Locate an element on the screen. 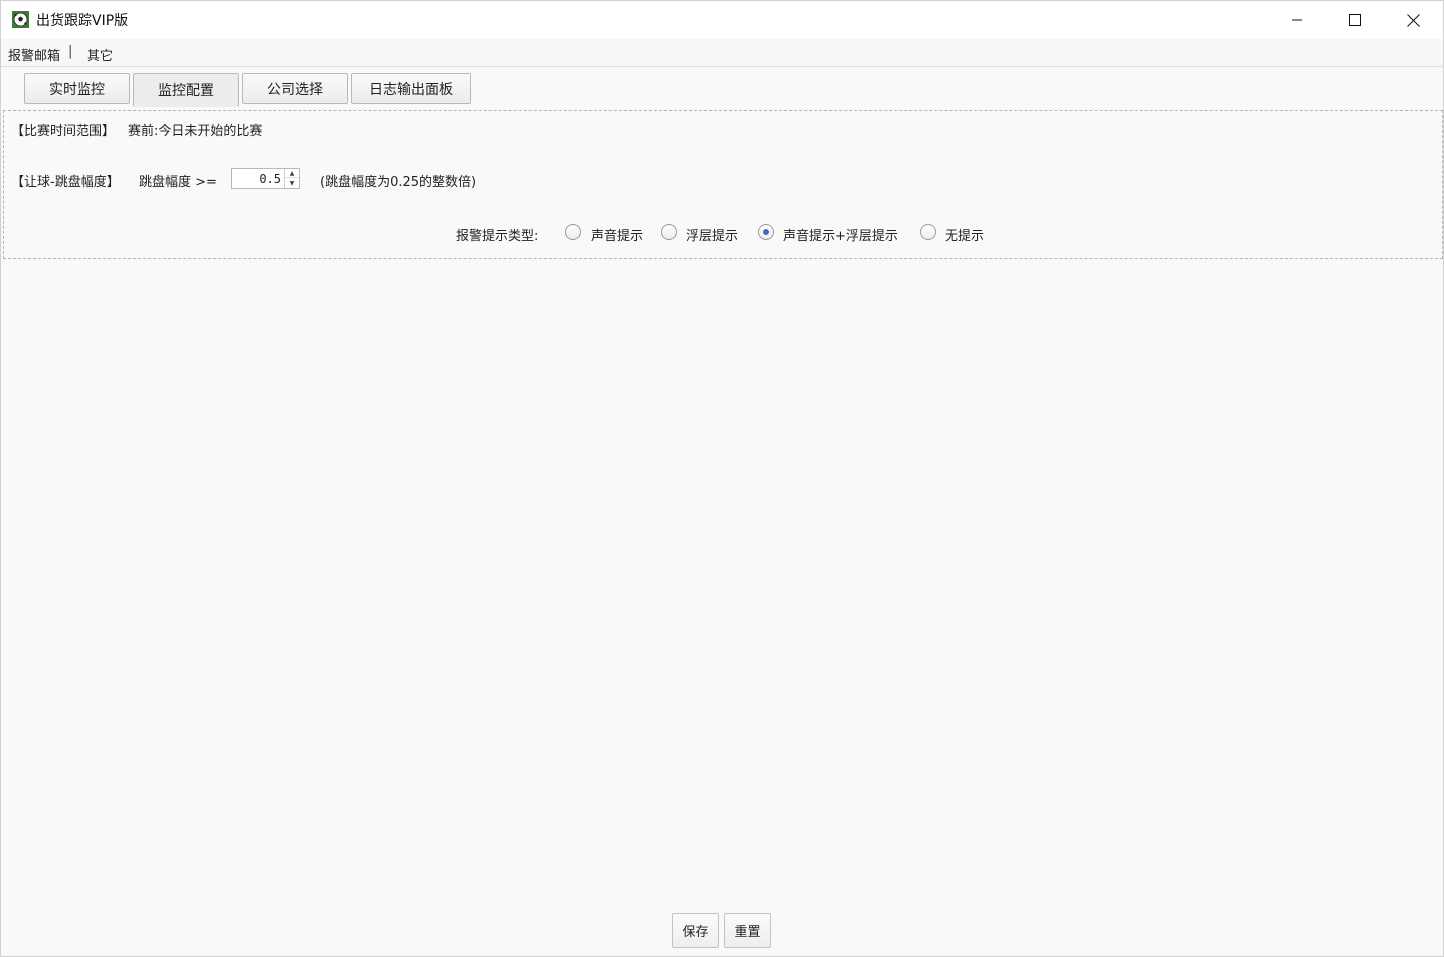 Image resolution: width=1444 pixels, height=957 pixels. radio-label-sound: 声音提示 is located at coordinates (617, 236).